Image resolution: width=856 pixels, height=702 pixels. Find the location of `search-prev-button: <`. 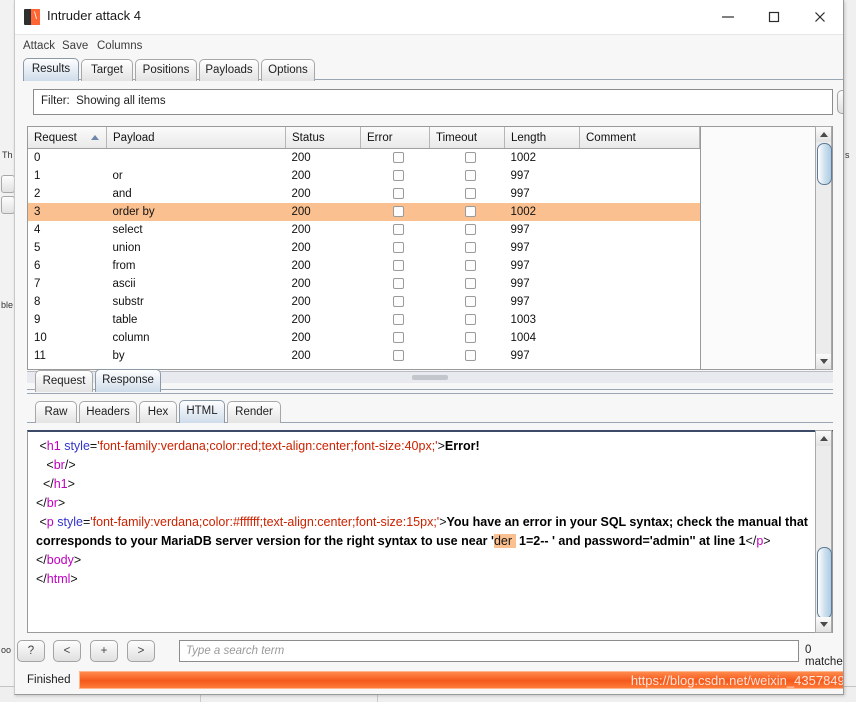

search-prev-button: < is located at coordinates (67, 651).